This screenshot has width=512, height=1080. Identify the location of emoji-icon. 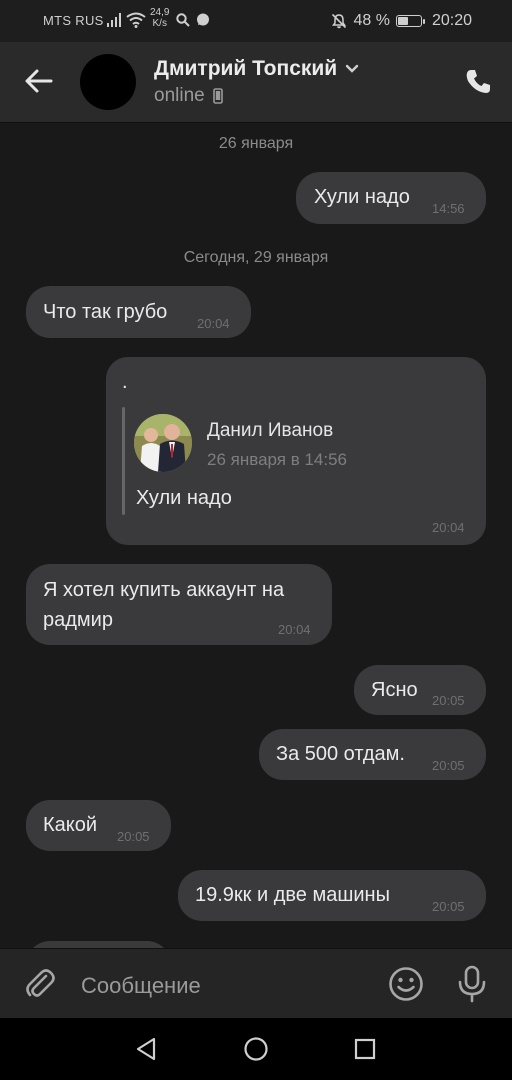
(406, 984).